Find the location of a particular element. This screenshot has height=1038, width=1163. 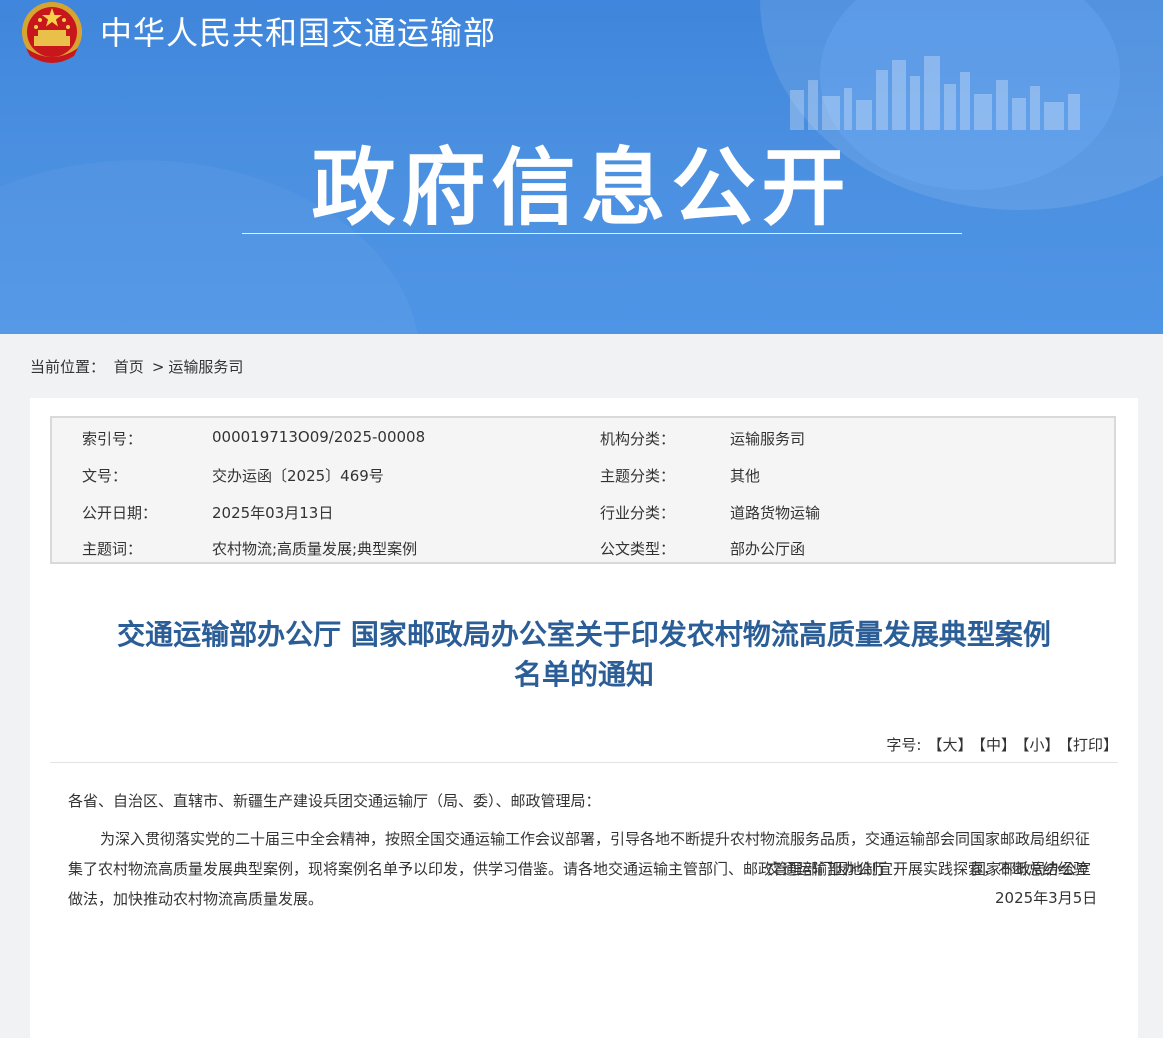

breadcrumb: 当前位置： 首页 > 运输服务司 is located at coordinates (138, 366).